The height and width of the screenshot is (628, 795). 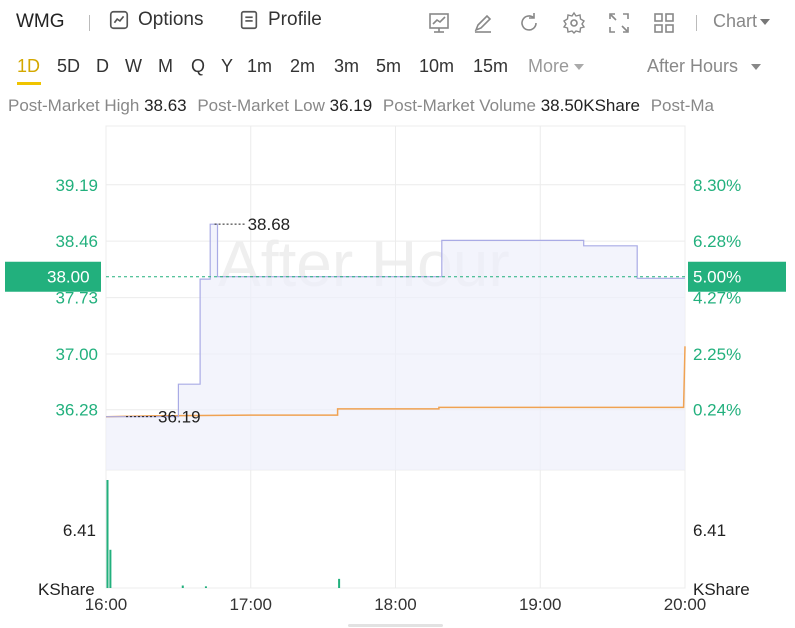 What do you see at coordinates (540, 604) in the screenshot?
I see `time-tick: 19:00` at bounding box center [540, 604].